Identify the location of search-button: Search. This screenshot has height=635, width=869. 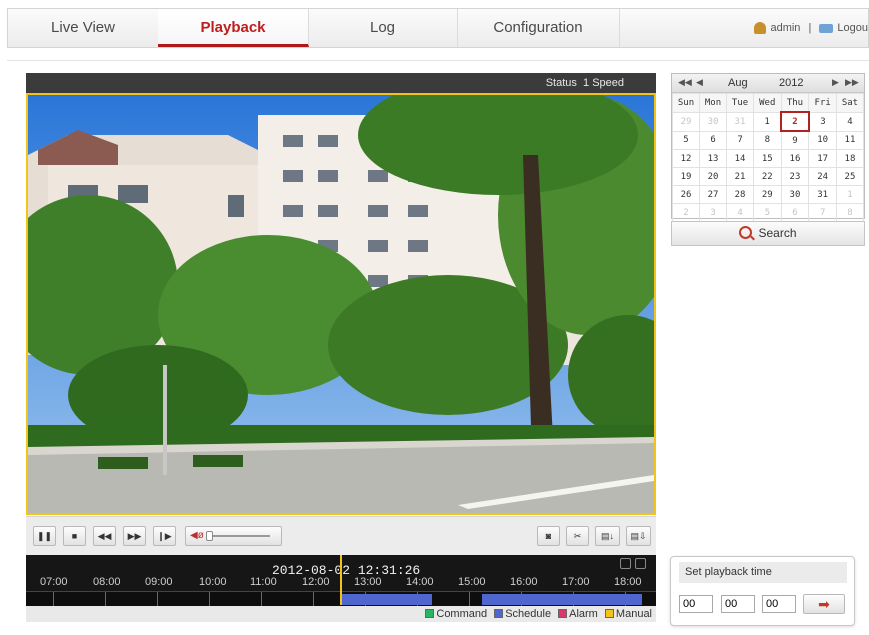
(768, 233).